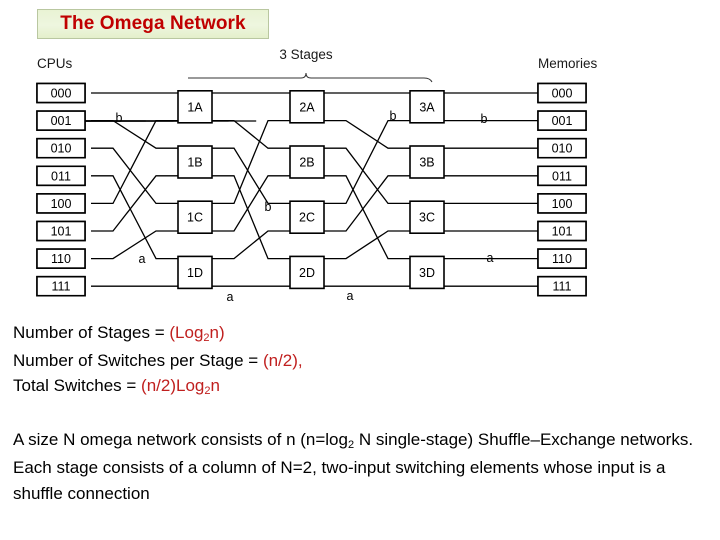 The image size is (720, 540). I want to click on stage3-switch-3A-label: 3A, so click(427, 107).